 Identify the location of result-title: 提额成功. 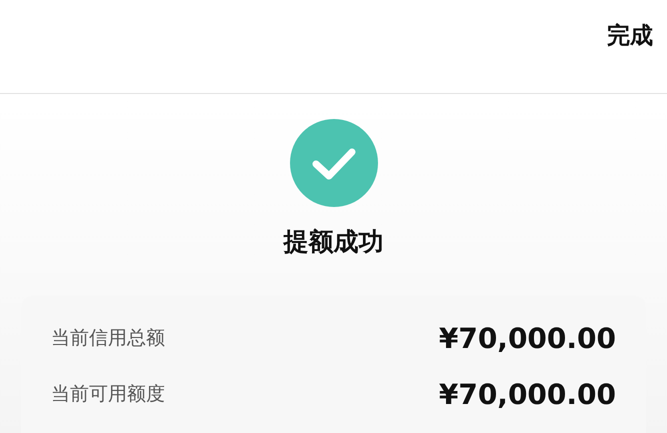
(334, 242).